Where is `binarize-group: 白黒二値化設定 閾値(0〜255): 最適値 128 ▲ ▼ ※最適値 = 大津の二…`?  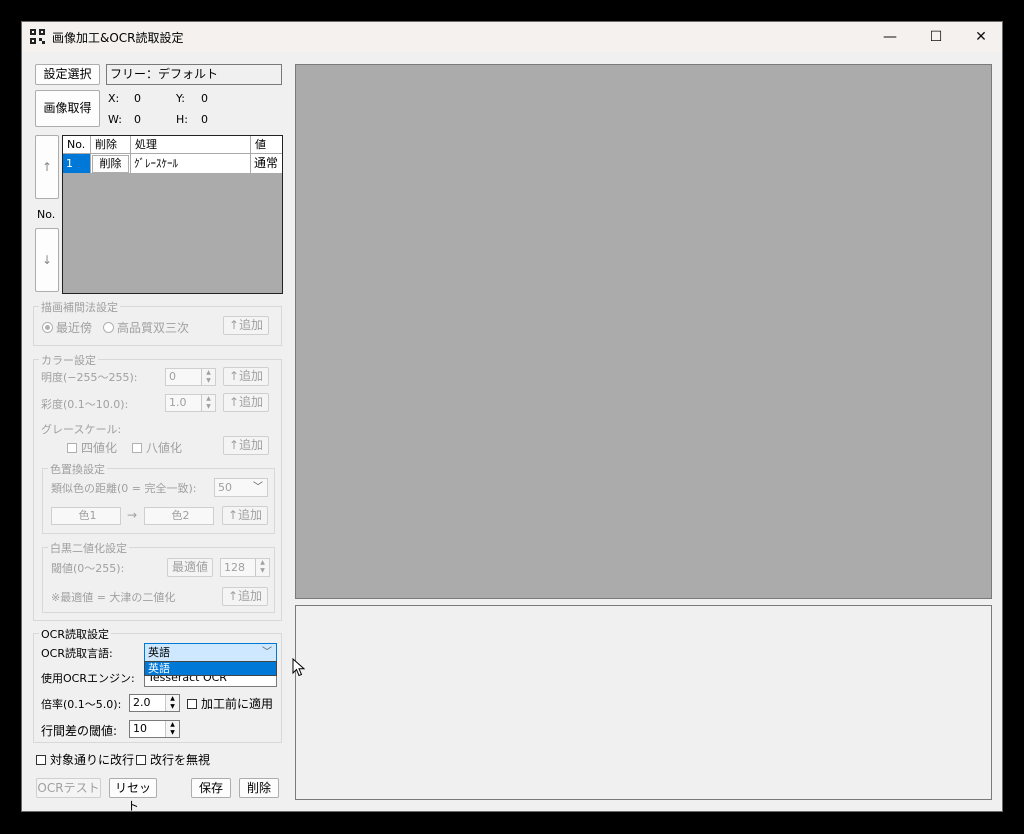 binarize-group: 白黒二値化設定 閾値(0〜255): 最適値 128 ▲ ▼ ※最適値 = 大津の二… is located at coordinates (158, 576).